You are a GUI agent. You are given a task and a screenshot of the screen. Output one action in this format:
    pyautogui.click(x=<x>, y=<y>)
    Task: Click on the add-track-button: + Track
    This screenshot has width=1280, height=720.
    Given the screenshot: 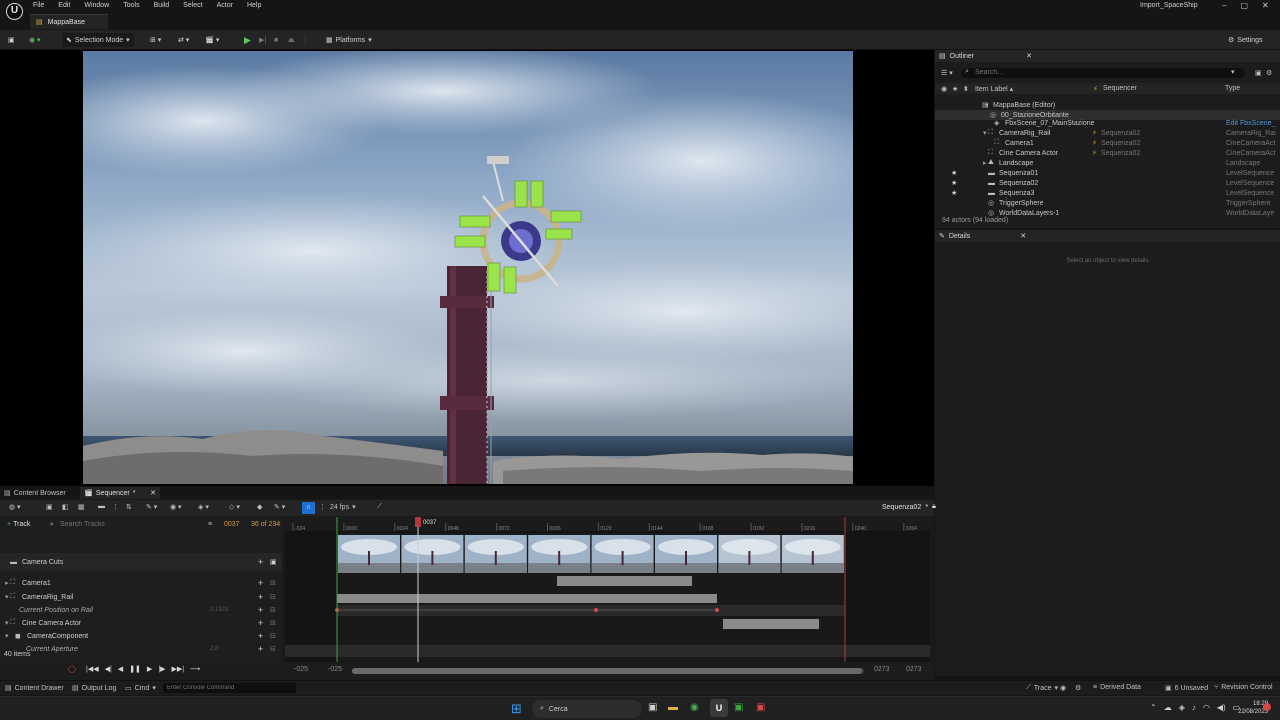 What is the action you would take?
    pyautogui.click(x=18, y=524)
    